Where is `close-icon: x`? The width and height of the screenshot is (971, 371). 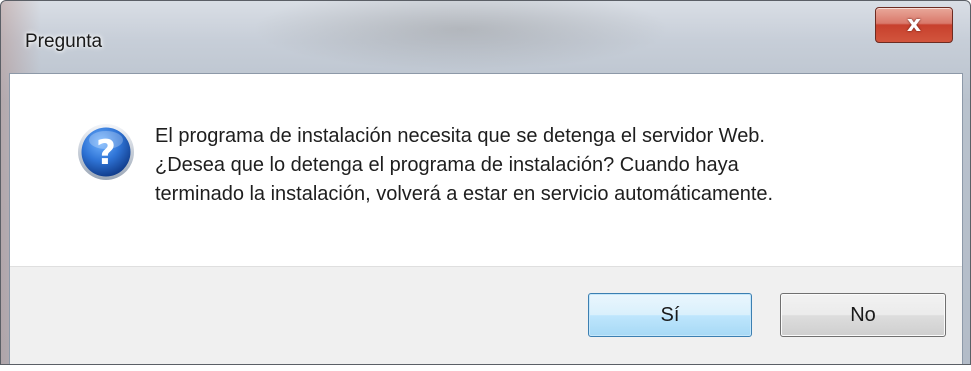 close-icon: x is located at coordinates (914, 24).